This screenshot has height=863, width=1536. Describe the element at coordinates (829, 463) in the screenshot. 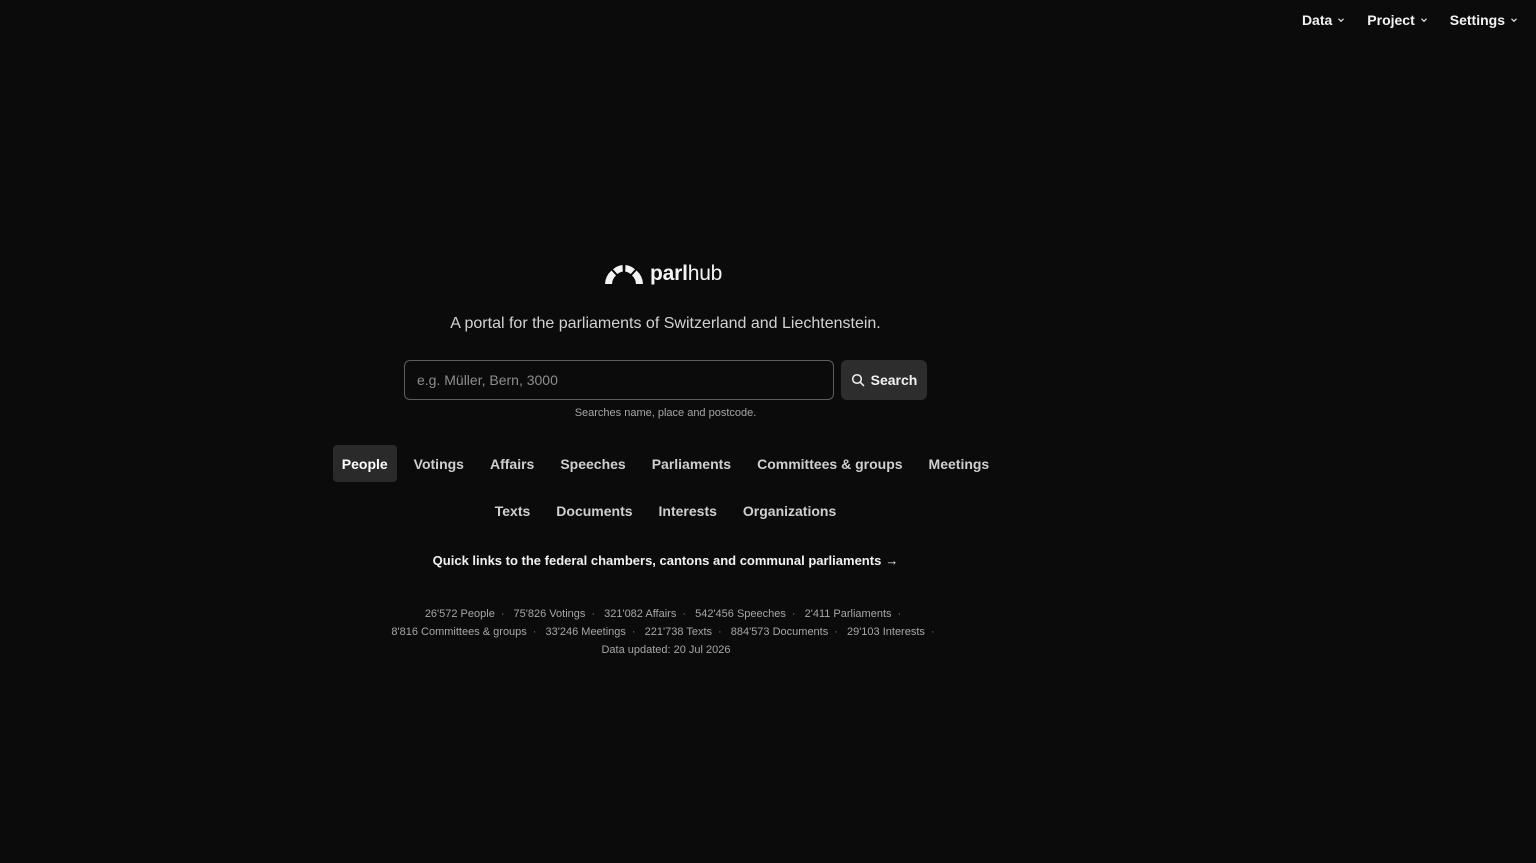

I see `tab-committees-groups: Committees & groups` at that location.